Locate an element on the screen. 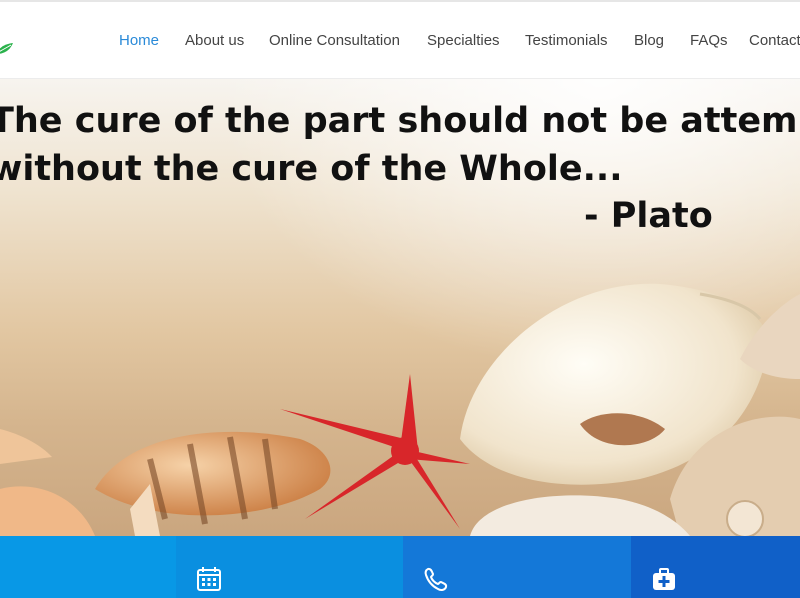 This screenshot has height=598, width=800. nav-item-blog: Blog is located at coordinates (649, 40).